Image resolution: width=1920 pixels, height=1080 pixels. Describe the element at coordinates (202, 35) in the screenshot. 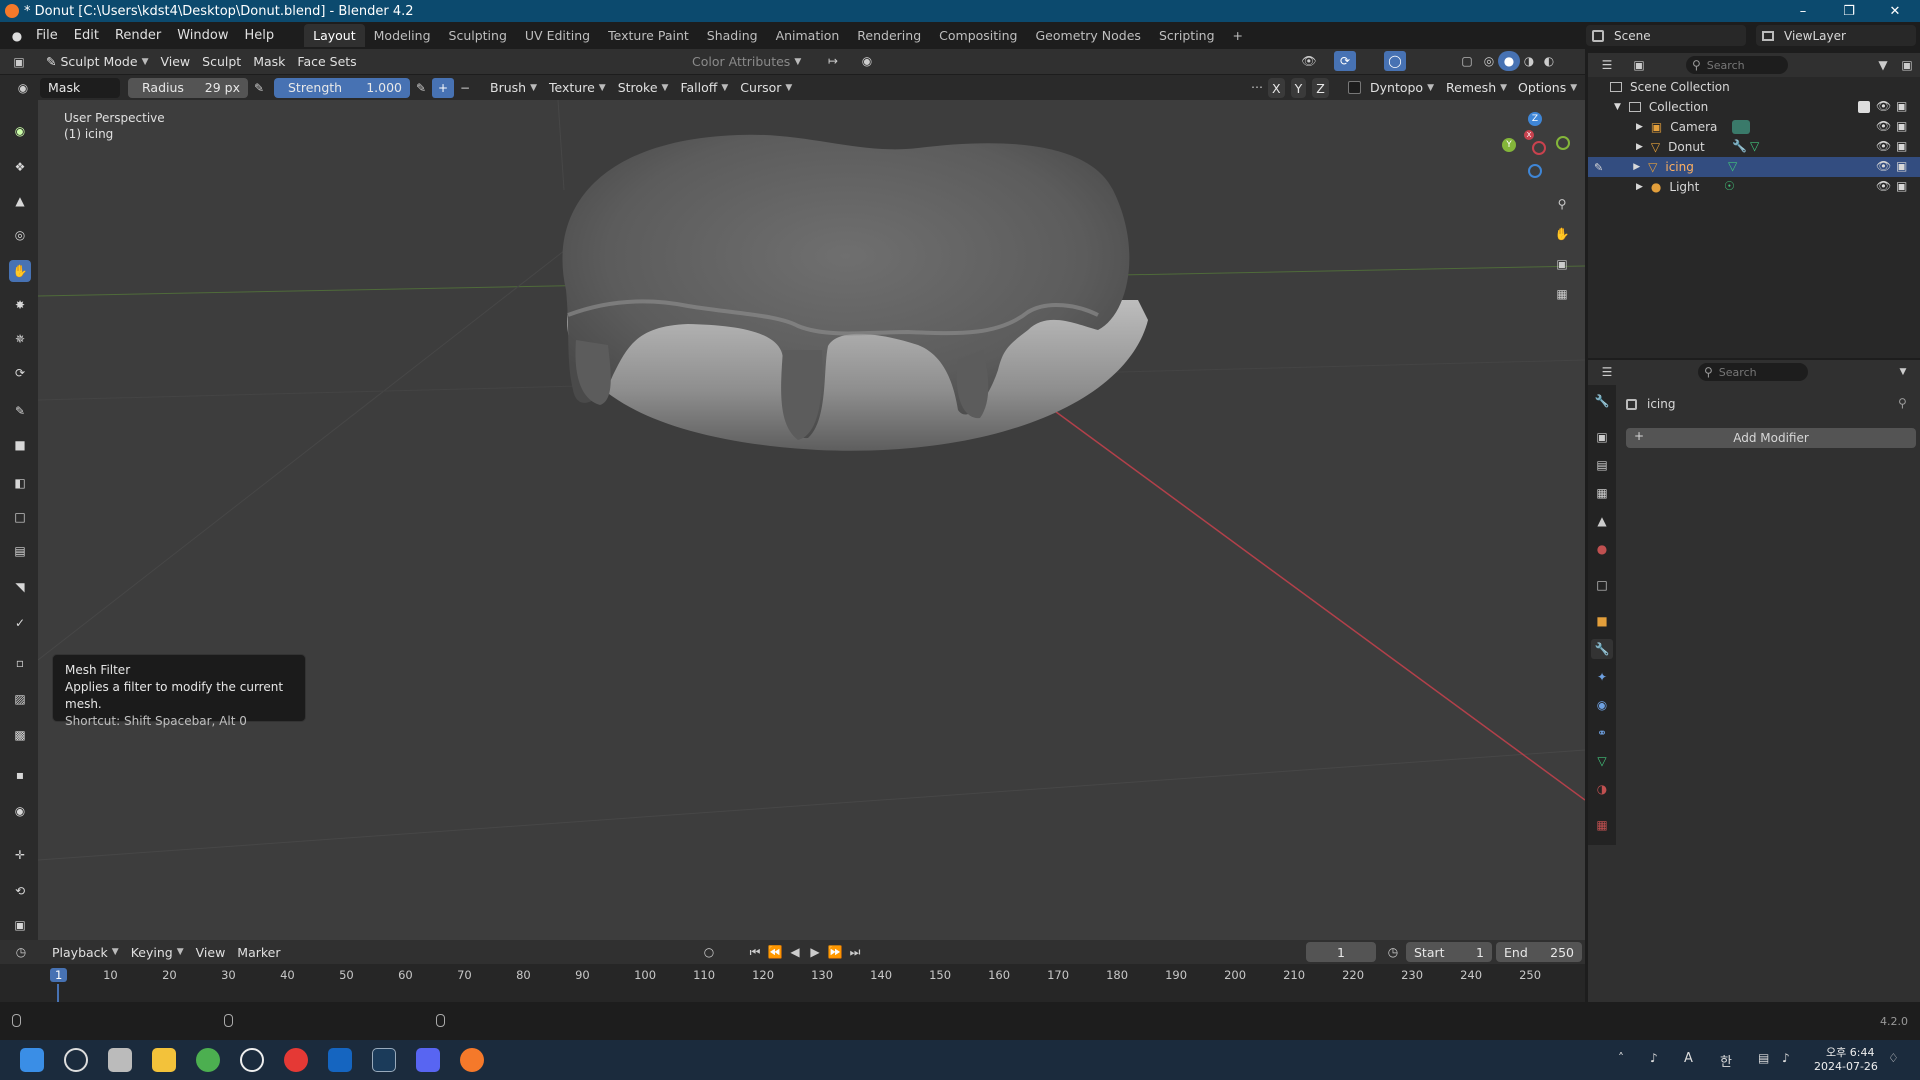

I see `menu-window: Window` at that location.